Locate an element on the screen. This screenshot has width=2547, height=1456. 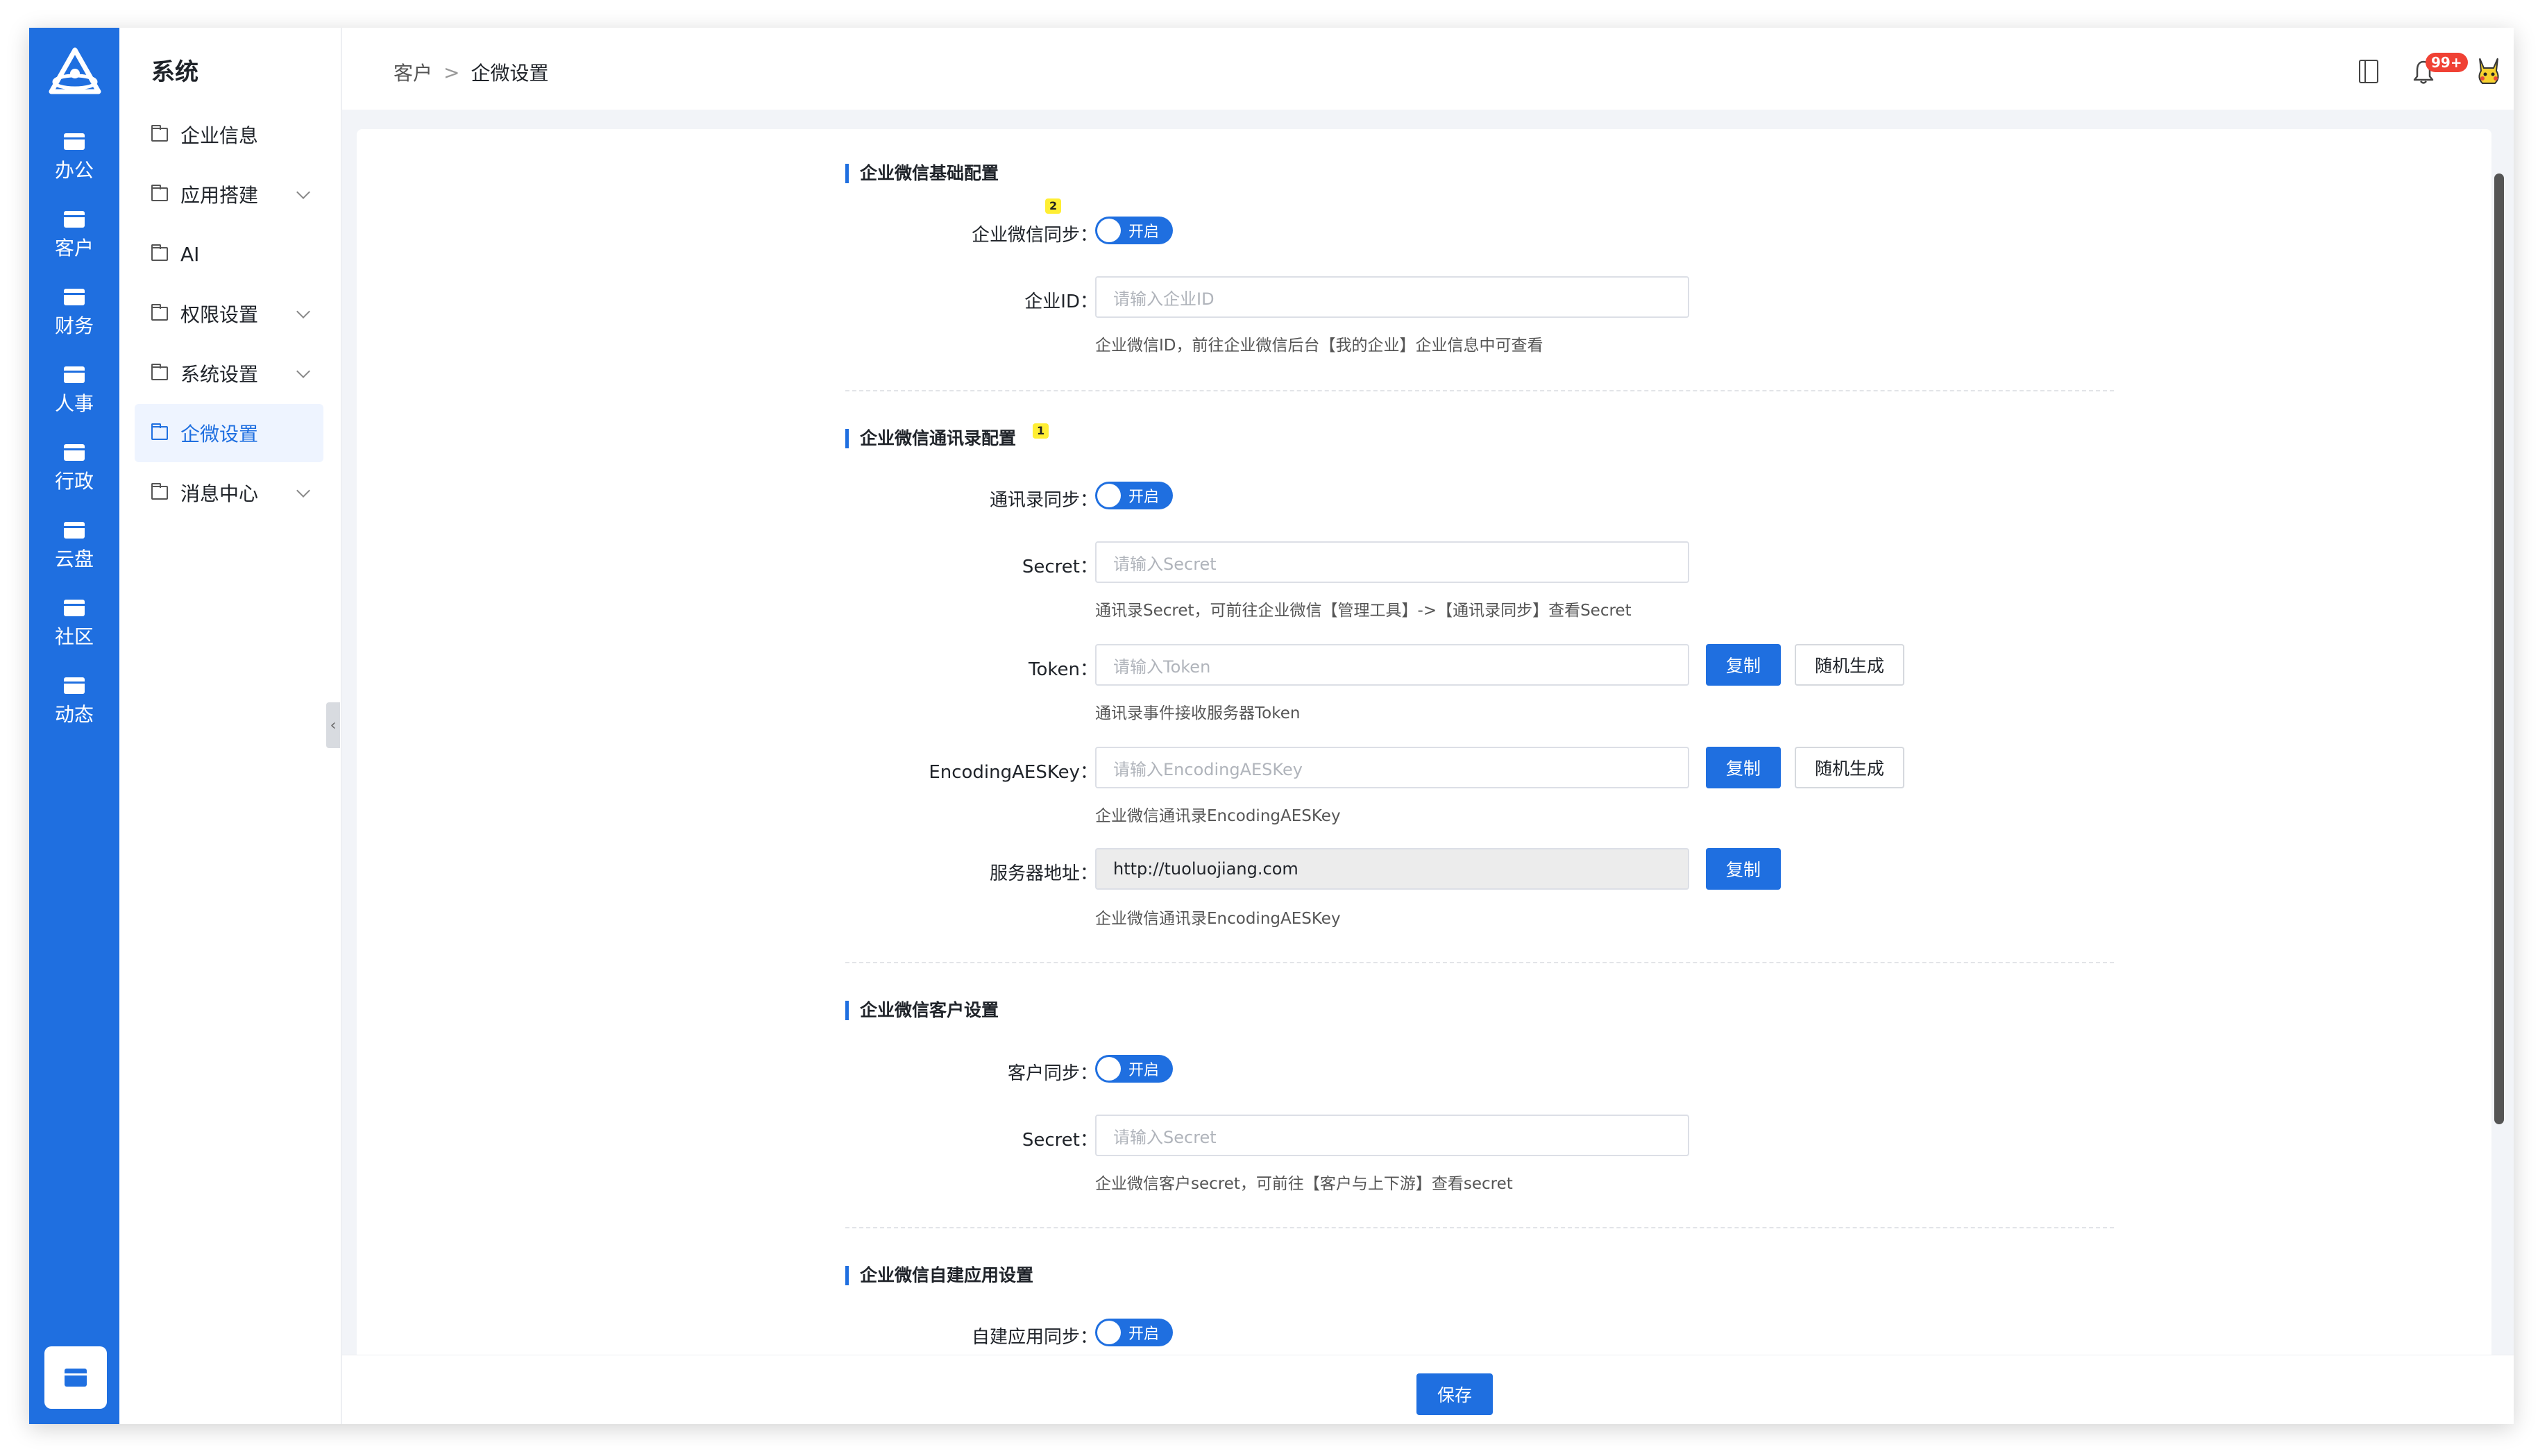
corp-id-input: 请输入企业ID is located at coordinates (1392, 297).